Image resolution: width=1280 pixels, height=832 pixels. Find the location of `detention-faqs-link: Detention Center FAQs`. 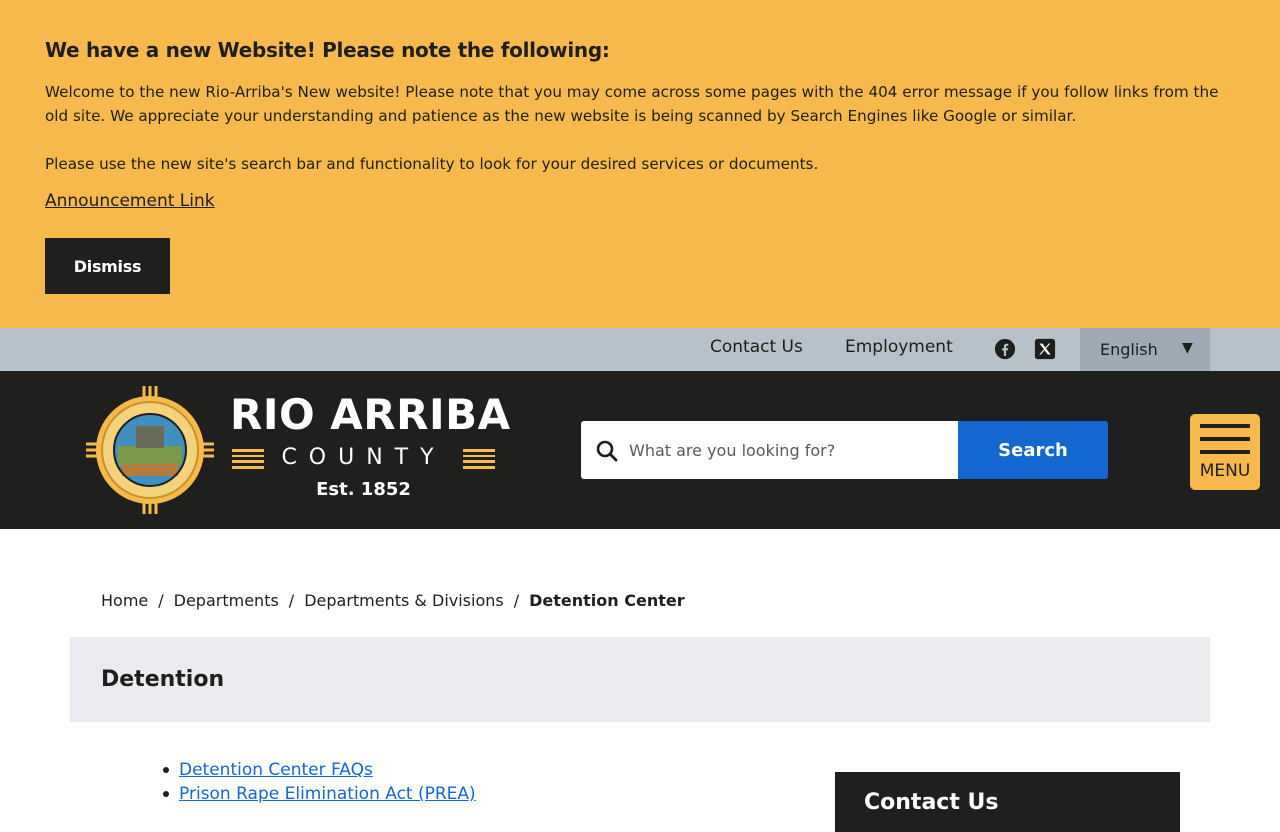

detention-faqs-link: Detention Center FAQs is located at coordinates (276, 770).